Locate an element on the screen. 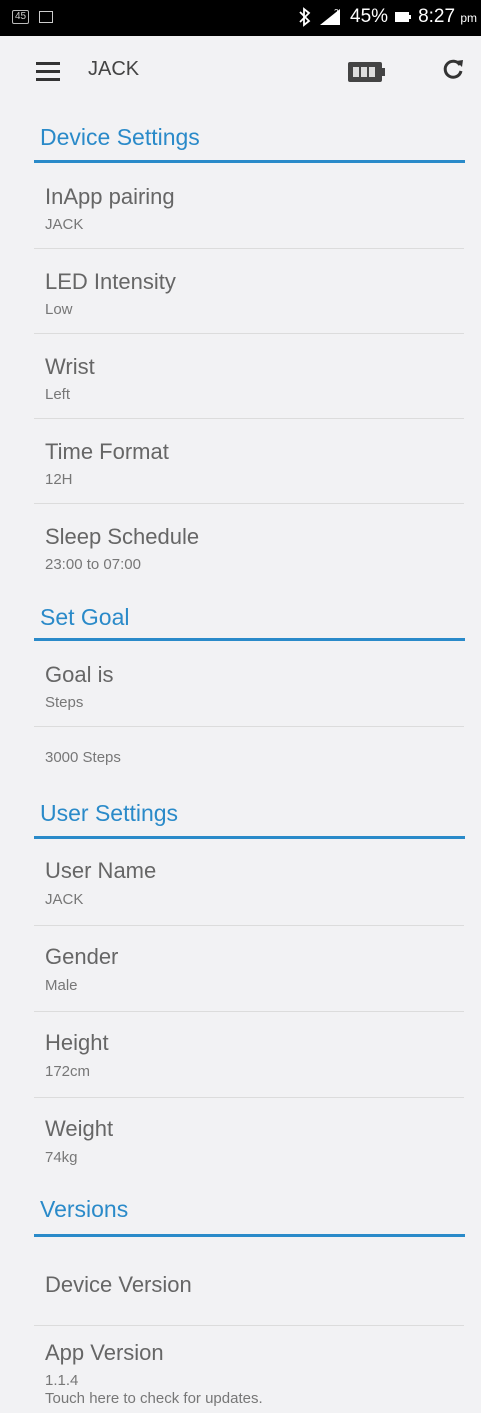  status-right: 2 45% 8:27 pm is located at coordinates (387, 17).